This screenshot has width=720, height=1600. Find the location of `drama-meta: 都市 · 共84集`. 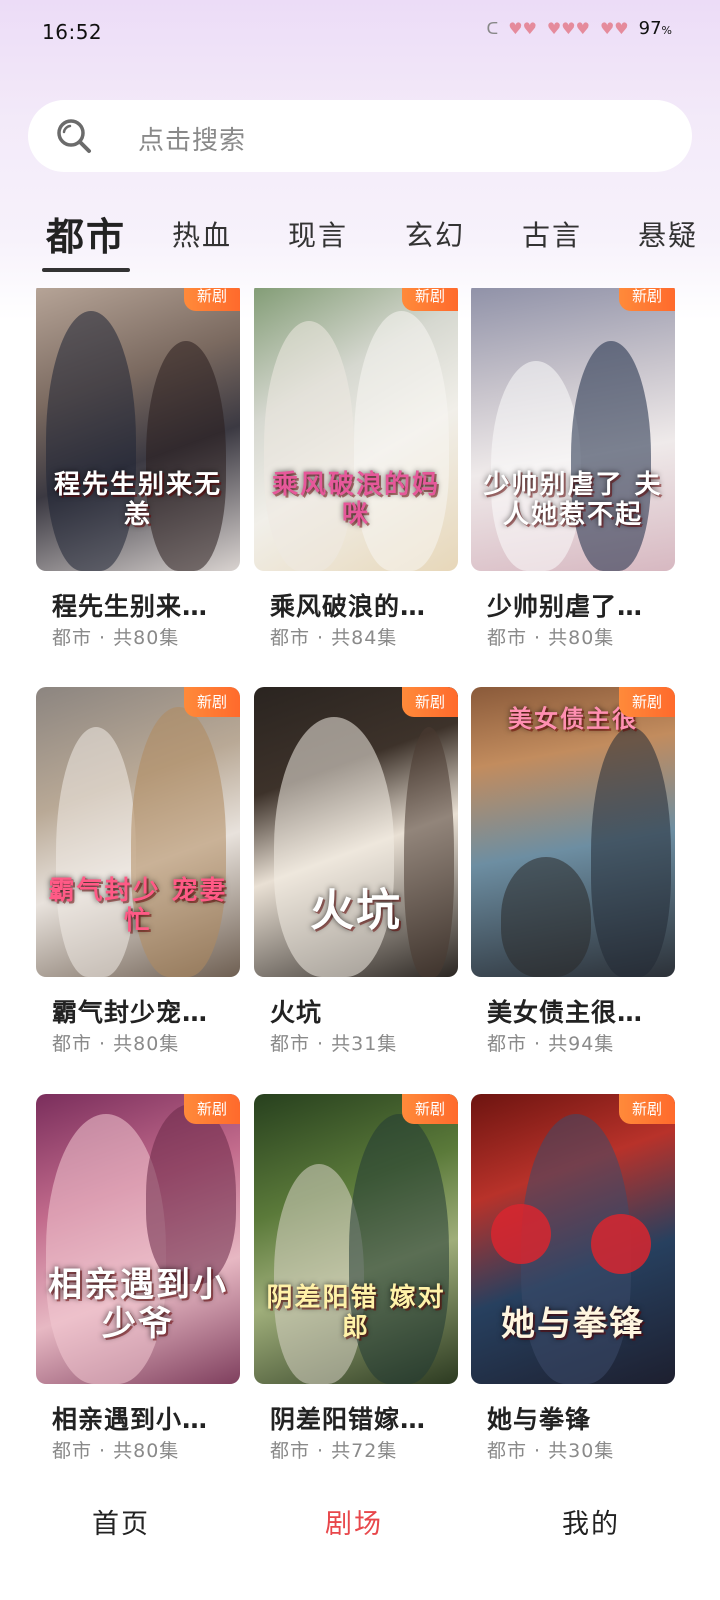

drama-meta: 都市 · 共84集 is located at coordinates (334, 638).